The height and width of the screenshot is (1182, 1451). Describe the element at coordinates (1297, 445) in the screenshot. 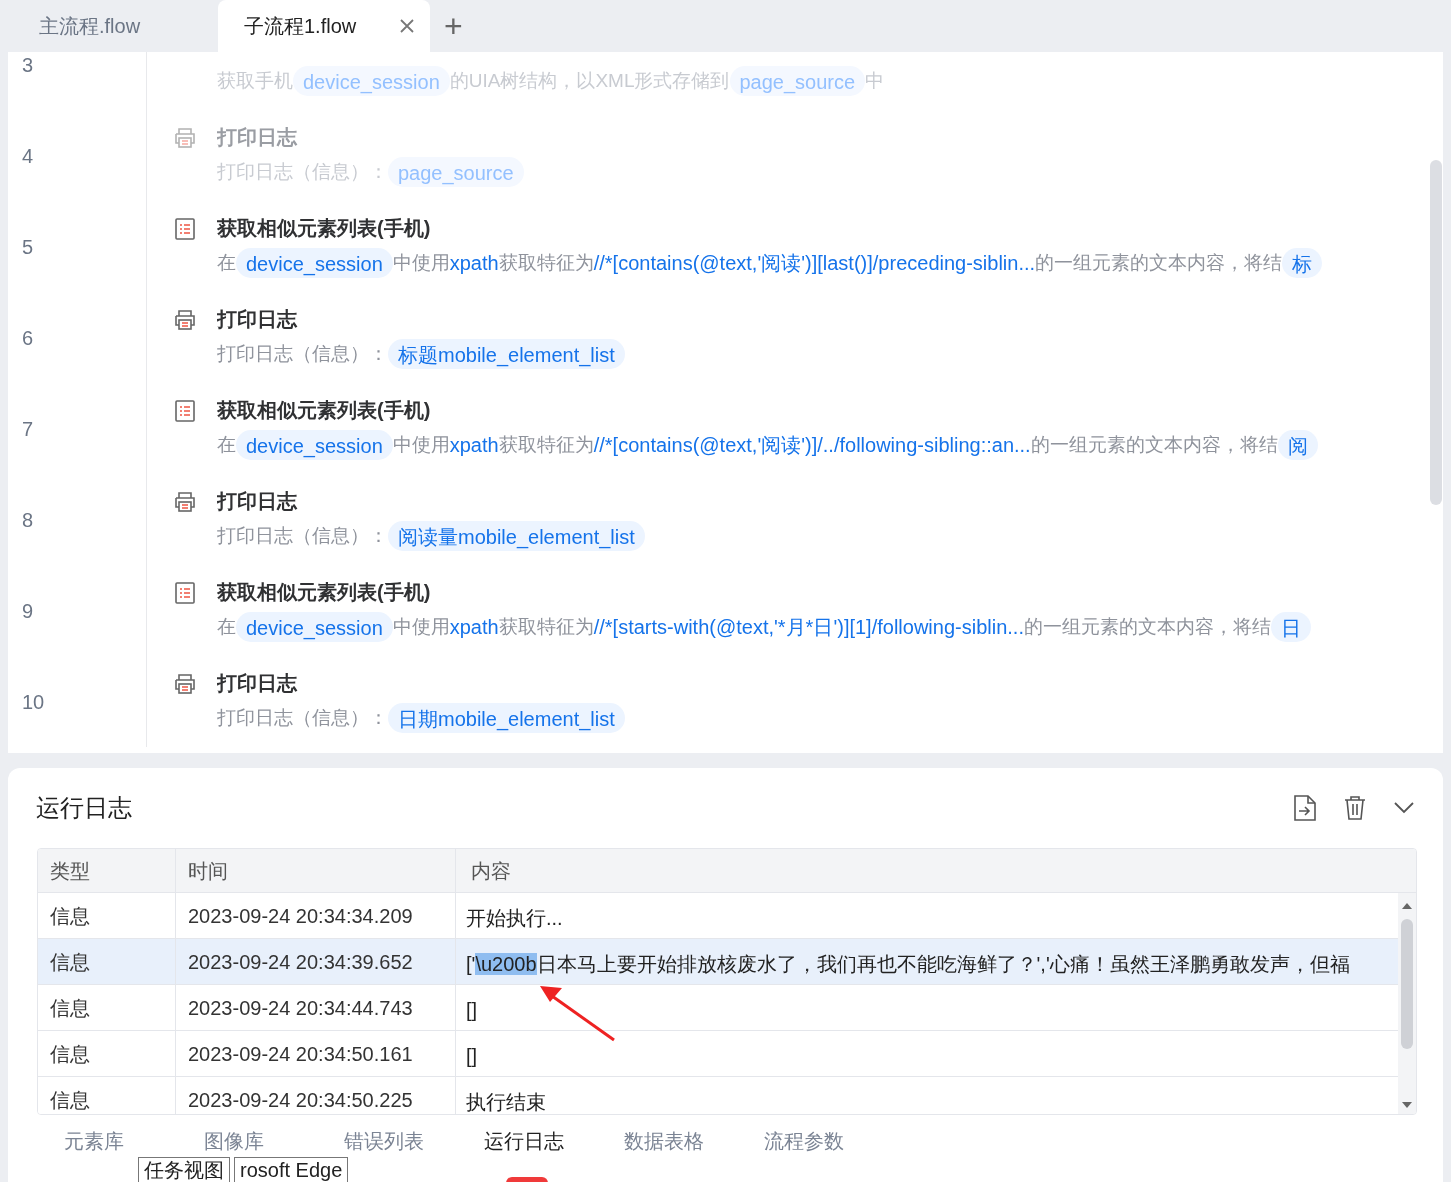

I see `variable-chip: 阅` at that location.